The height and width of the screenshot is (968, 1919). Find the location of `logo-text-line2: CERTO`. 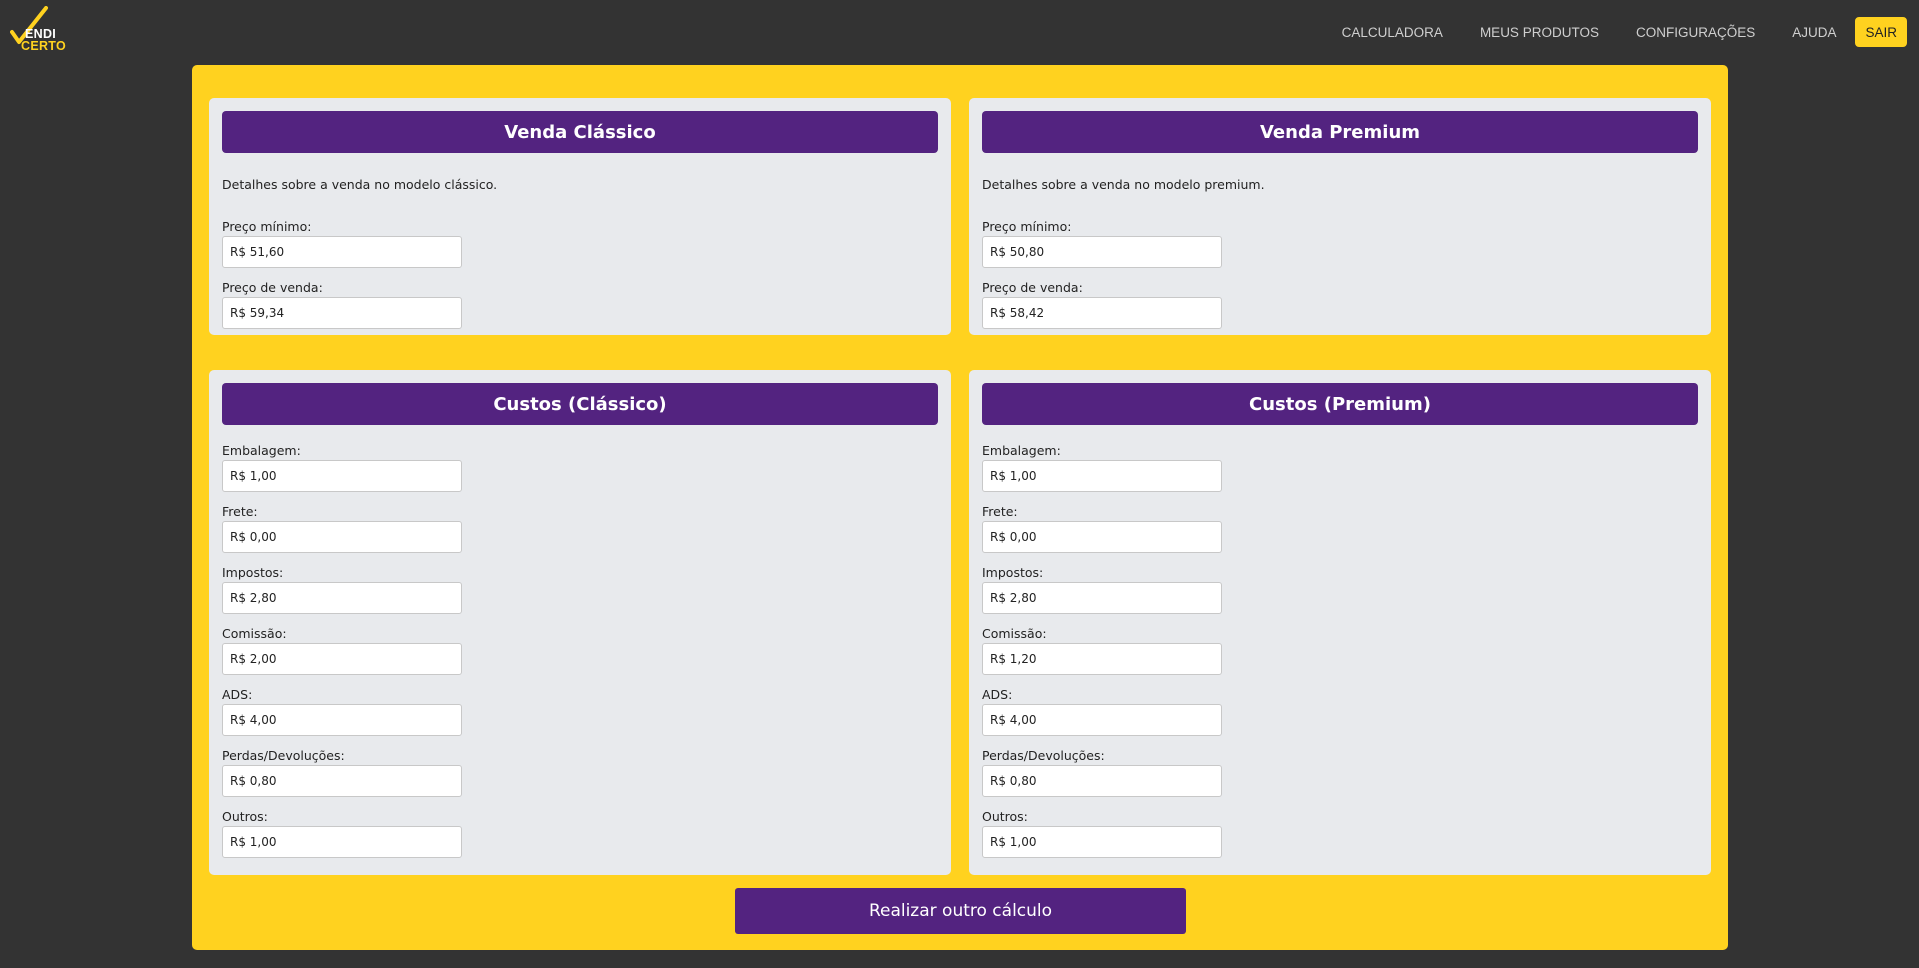

logo-text-line2: CERTO is located at coordinates (44, 46).